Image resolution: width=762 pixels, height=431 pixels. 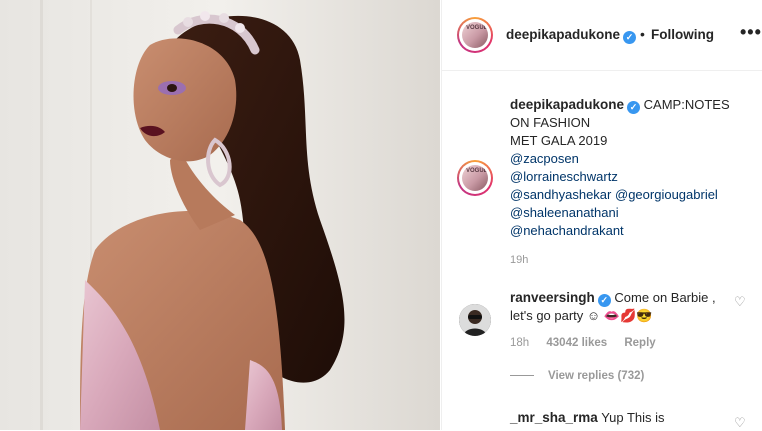 I want to click on view-replies-label: View replies (732), so click(x=596, y=376).